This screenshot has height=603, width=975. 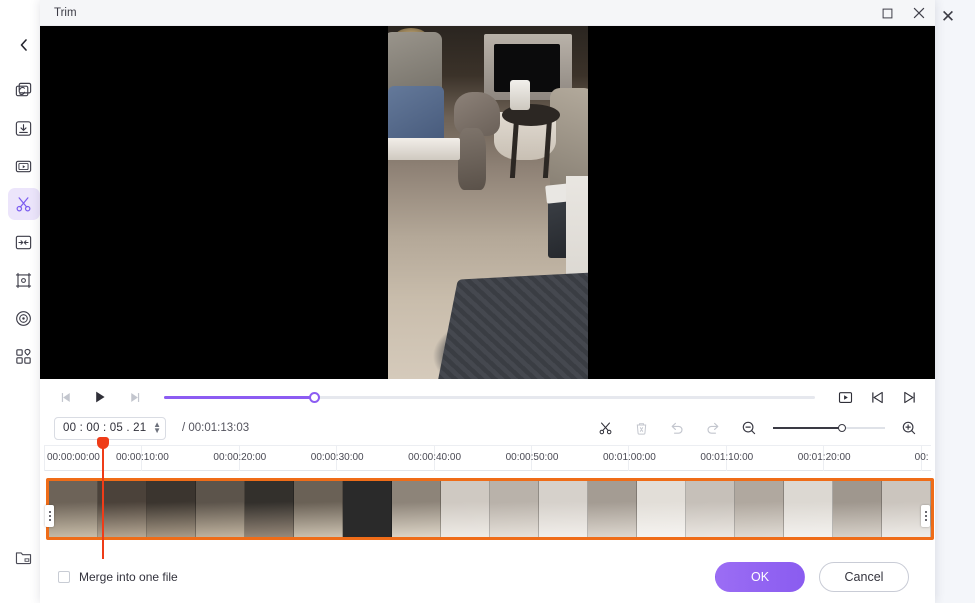 I want to click on timecode-stepper: ▲ ▼, so click(x=154, y=428).